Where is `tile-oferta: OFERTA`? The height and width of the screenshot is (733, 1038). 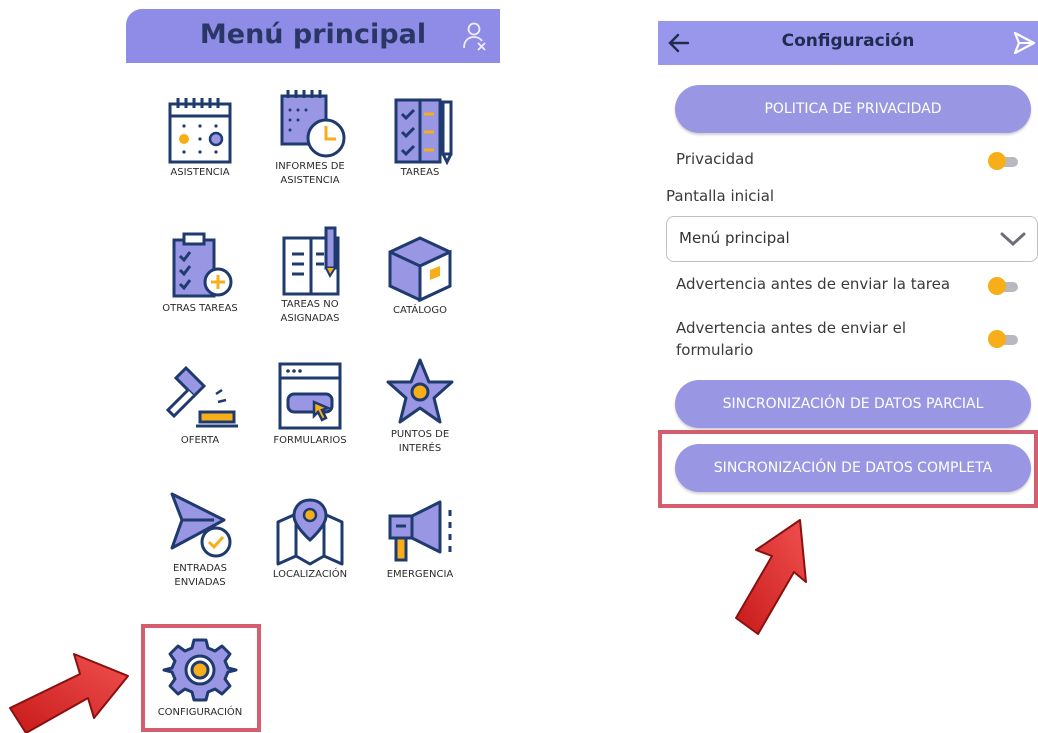
tile-oferta: OFERTA is located at coordinates (200, 405).